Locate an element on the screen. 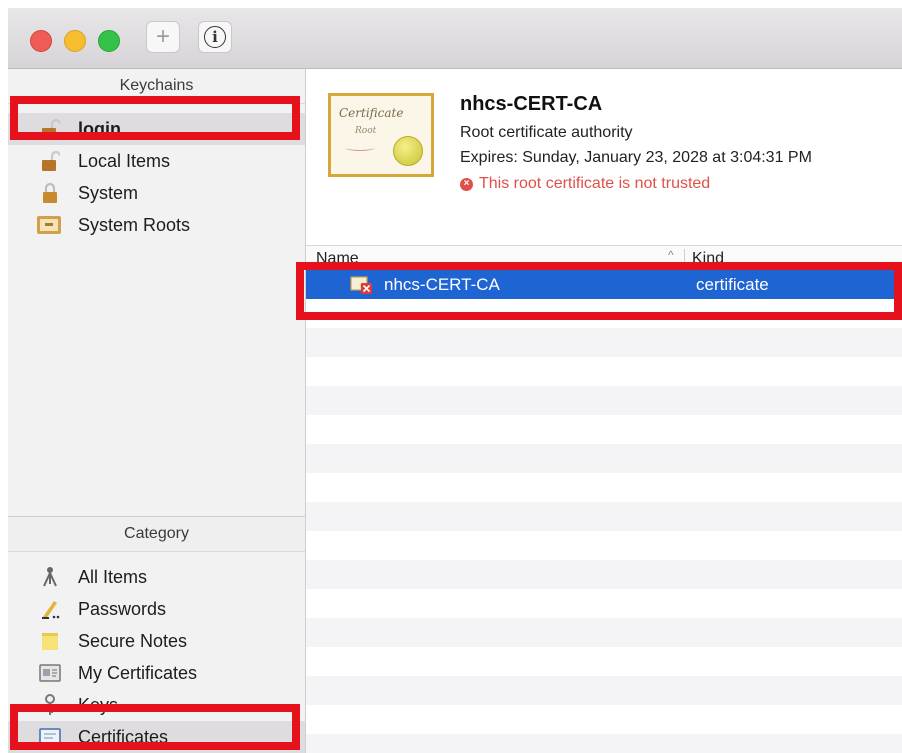 The height and width of the screenshot is (753, 902). sidebar-item-label: All Items is located at coordinates (113, 576).